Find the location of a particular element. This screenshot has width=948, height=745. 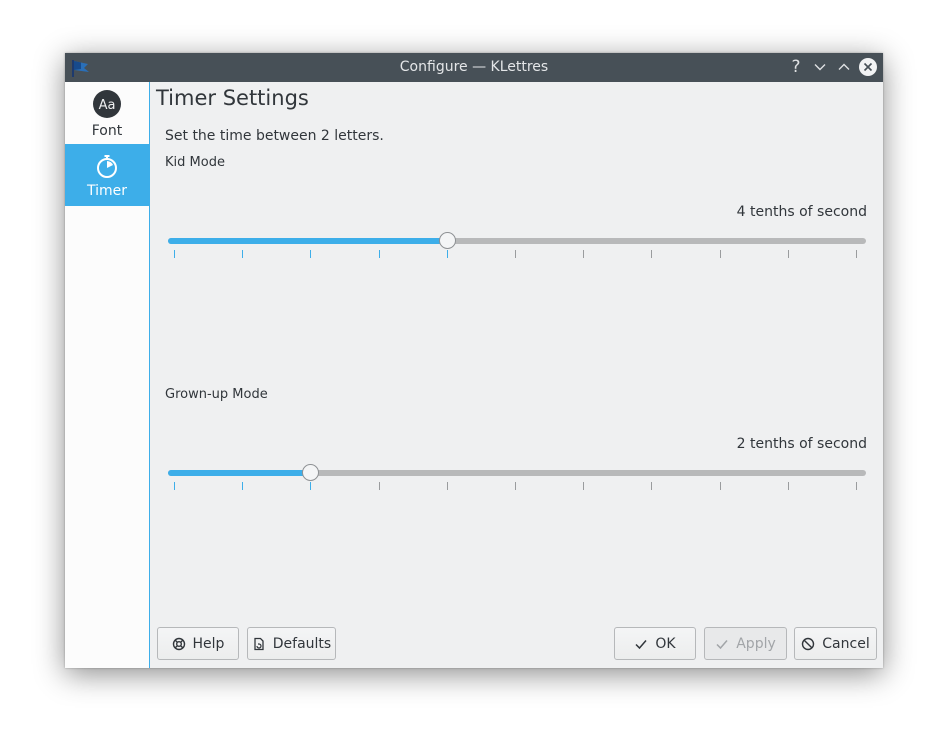

context-help-button: ? is located at coordinates (796, 67).